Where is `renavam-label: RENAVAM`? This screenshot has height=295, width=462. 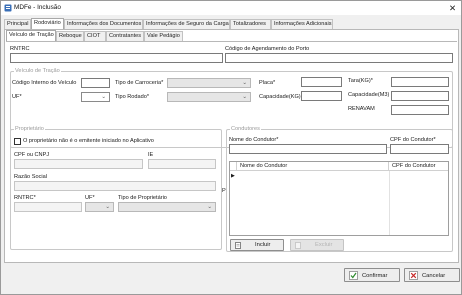
renavam-label: RENAVAM is located at coordinates (361, 109).